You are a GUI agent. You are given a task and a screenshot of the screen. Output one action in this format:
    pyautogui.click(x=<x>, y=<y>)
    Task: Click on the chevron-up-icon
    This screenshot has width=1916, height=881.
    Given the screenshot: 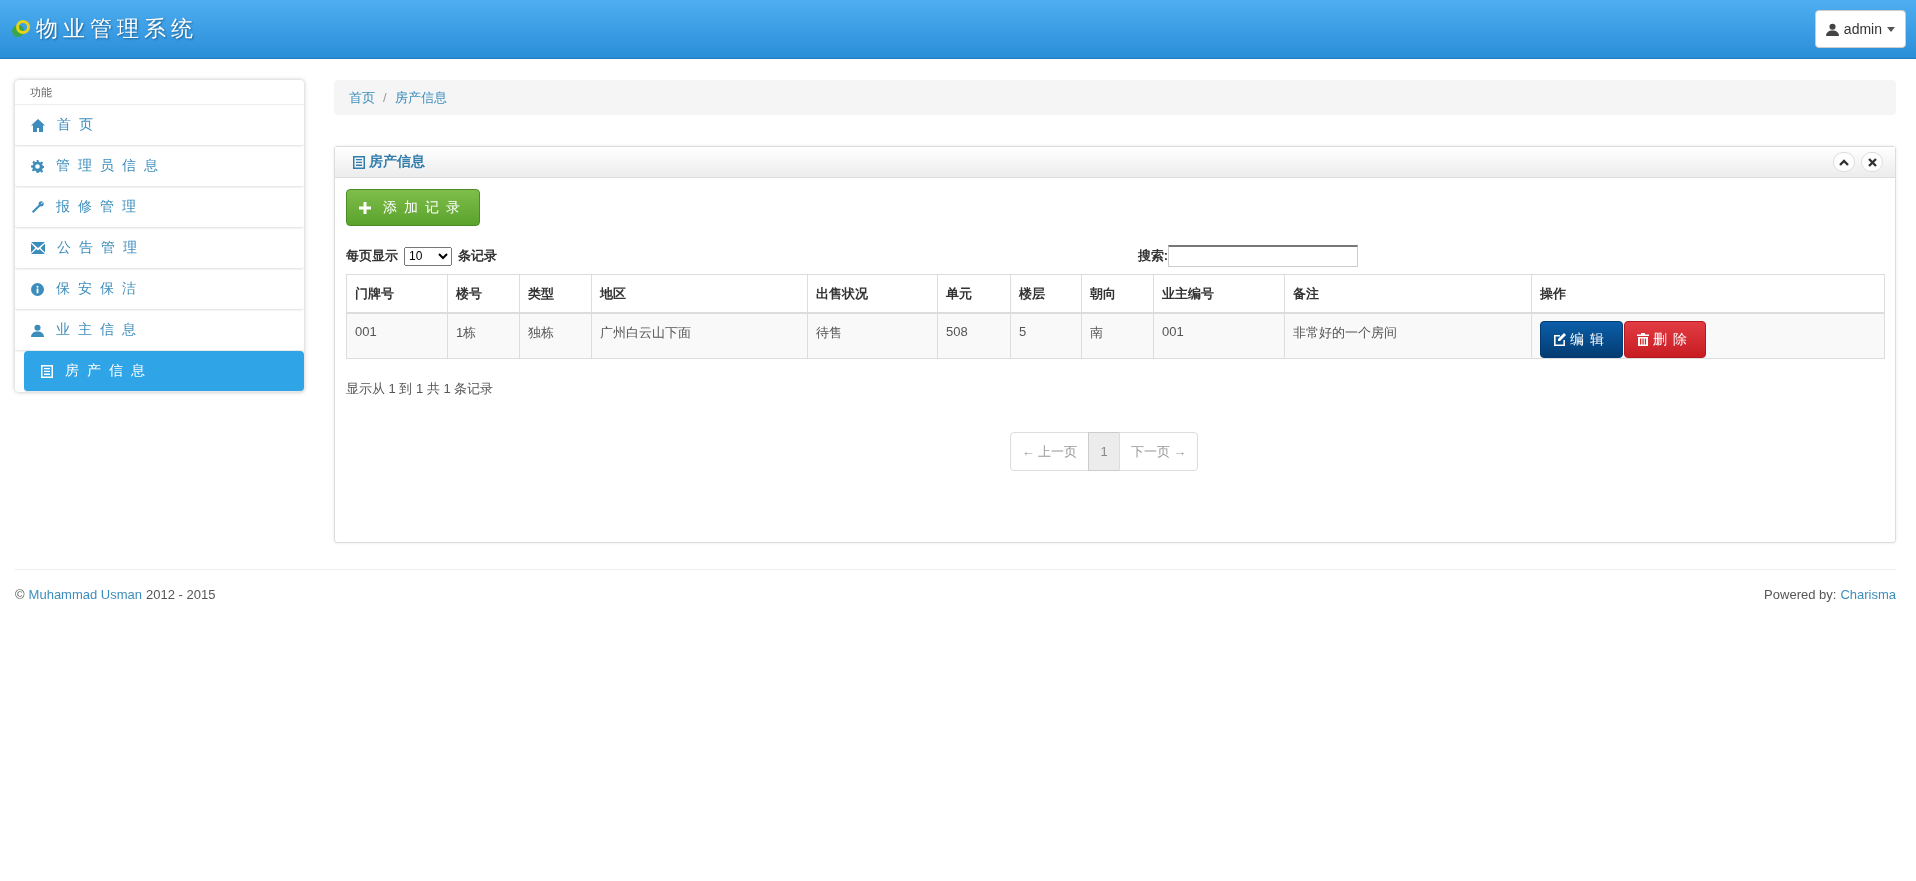 What is the action you would take?
    pyautogui.click(x=1844, y=162)
    